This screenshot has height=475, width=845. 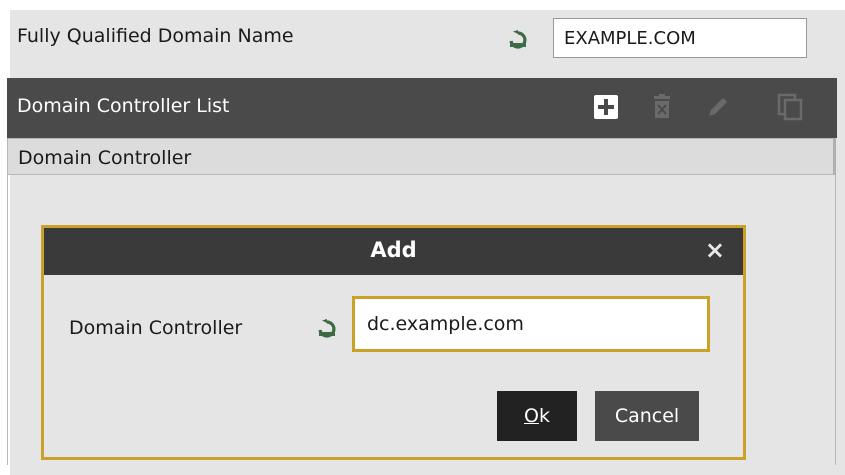 I want to click on dialog-title: Add, so click(x=393, y=250).